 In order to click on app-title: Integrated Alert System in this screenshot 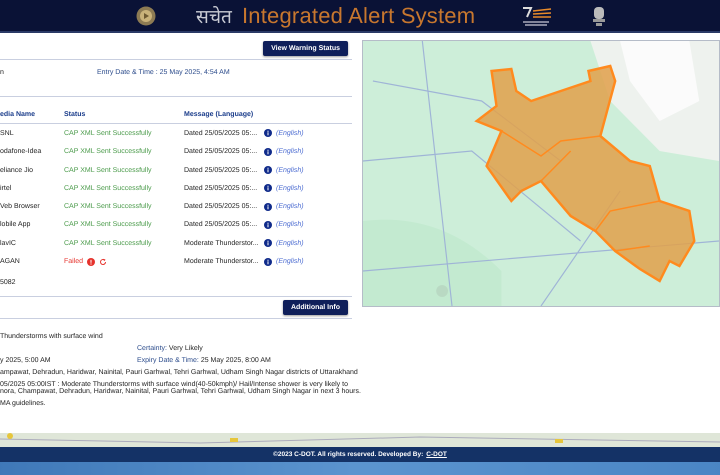, I will do `click(359, 15)`.